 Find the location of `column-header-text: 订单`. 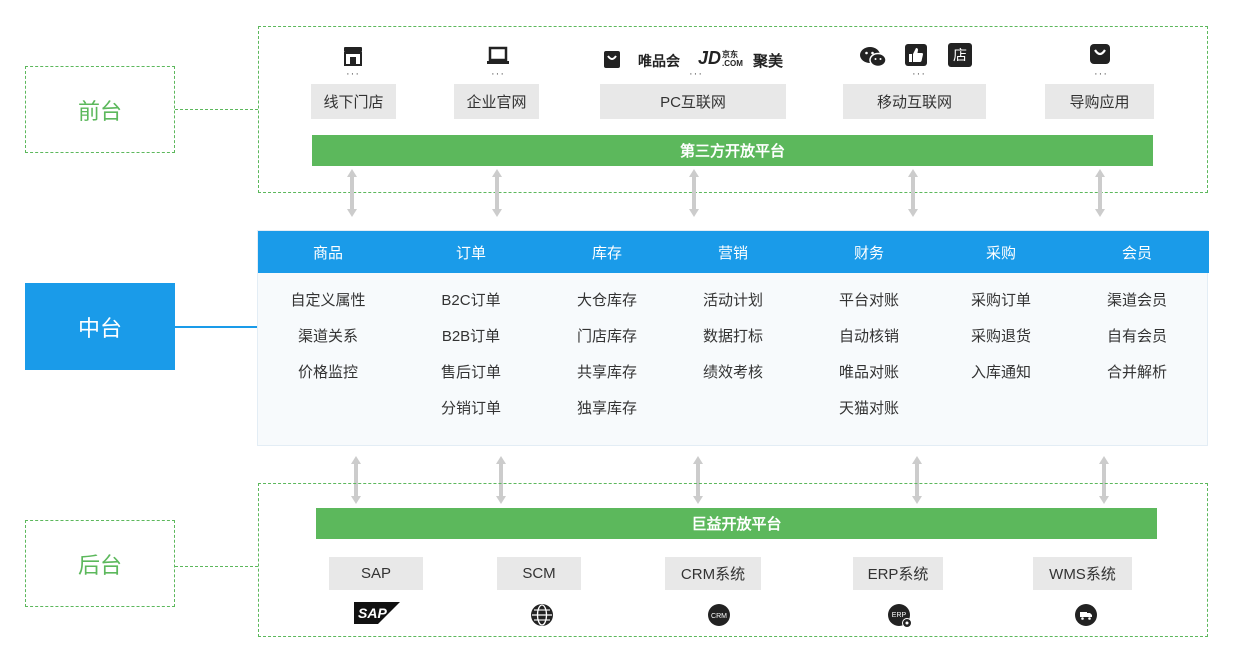

column-header-text: 订单 is located at coordinates (470, 253).